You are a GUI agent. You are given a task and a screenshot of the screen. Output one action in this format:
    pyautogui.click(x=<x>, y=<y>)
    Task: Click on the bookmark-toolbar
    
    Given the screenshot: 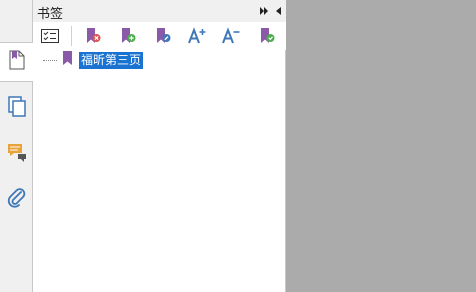 What is the action you would take?
    pyautogui.click(x=159, y=36)
    